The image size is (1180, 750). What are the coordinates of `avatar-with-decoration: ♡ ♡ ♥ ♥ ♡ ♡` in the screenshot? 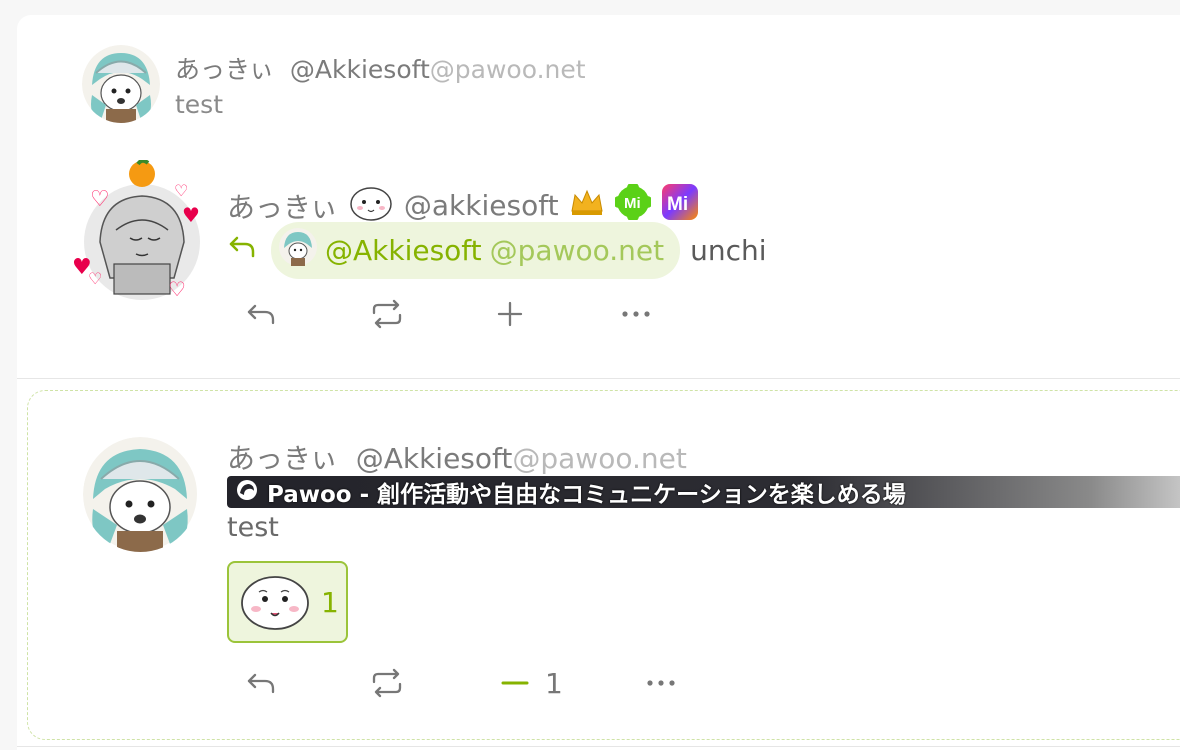 It's located at (142, 231).